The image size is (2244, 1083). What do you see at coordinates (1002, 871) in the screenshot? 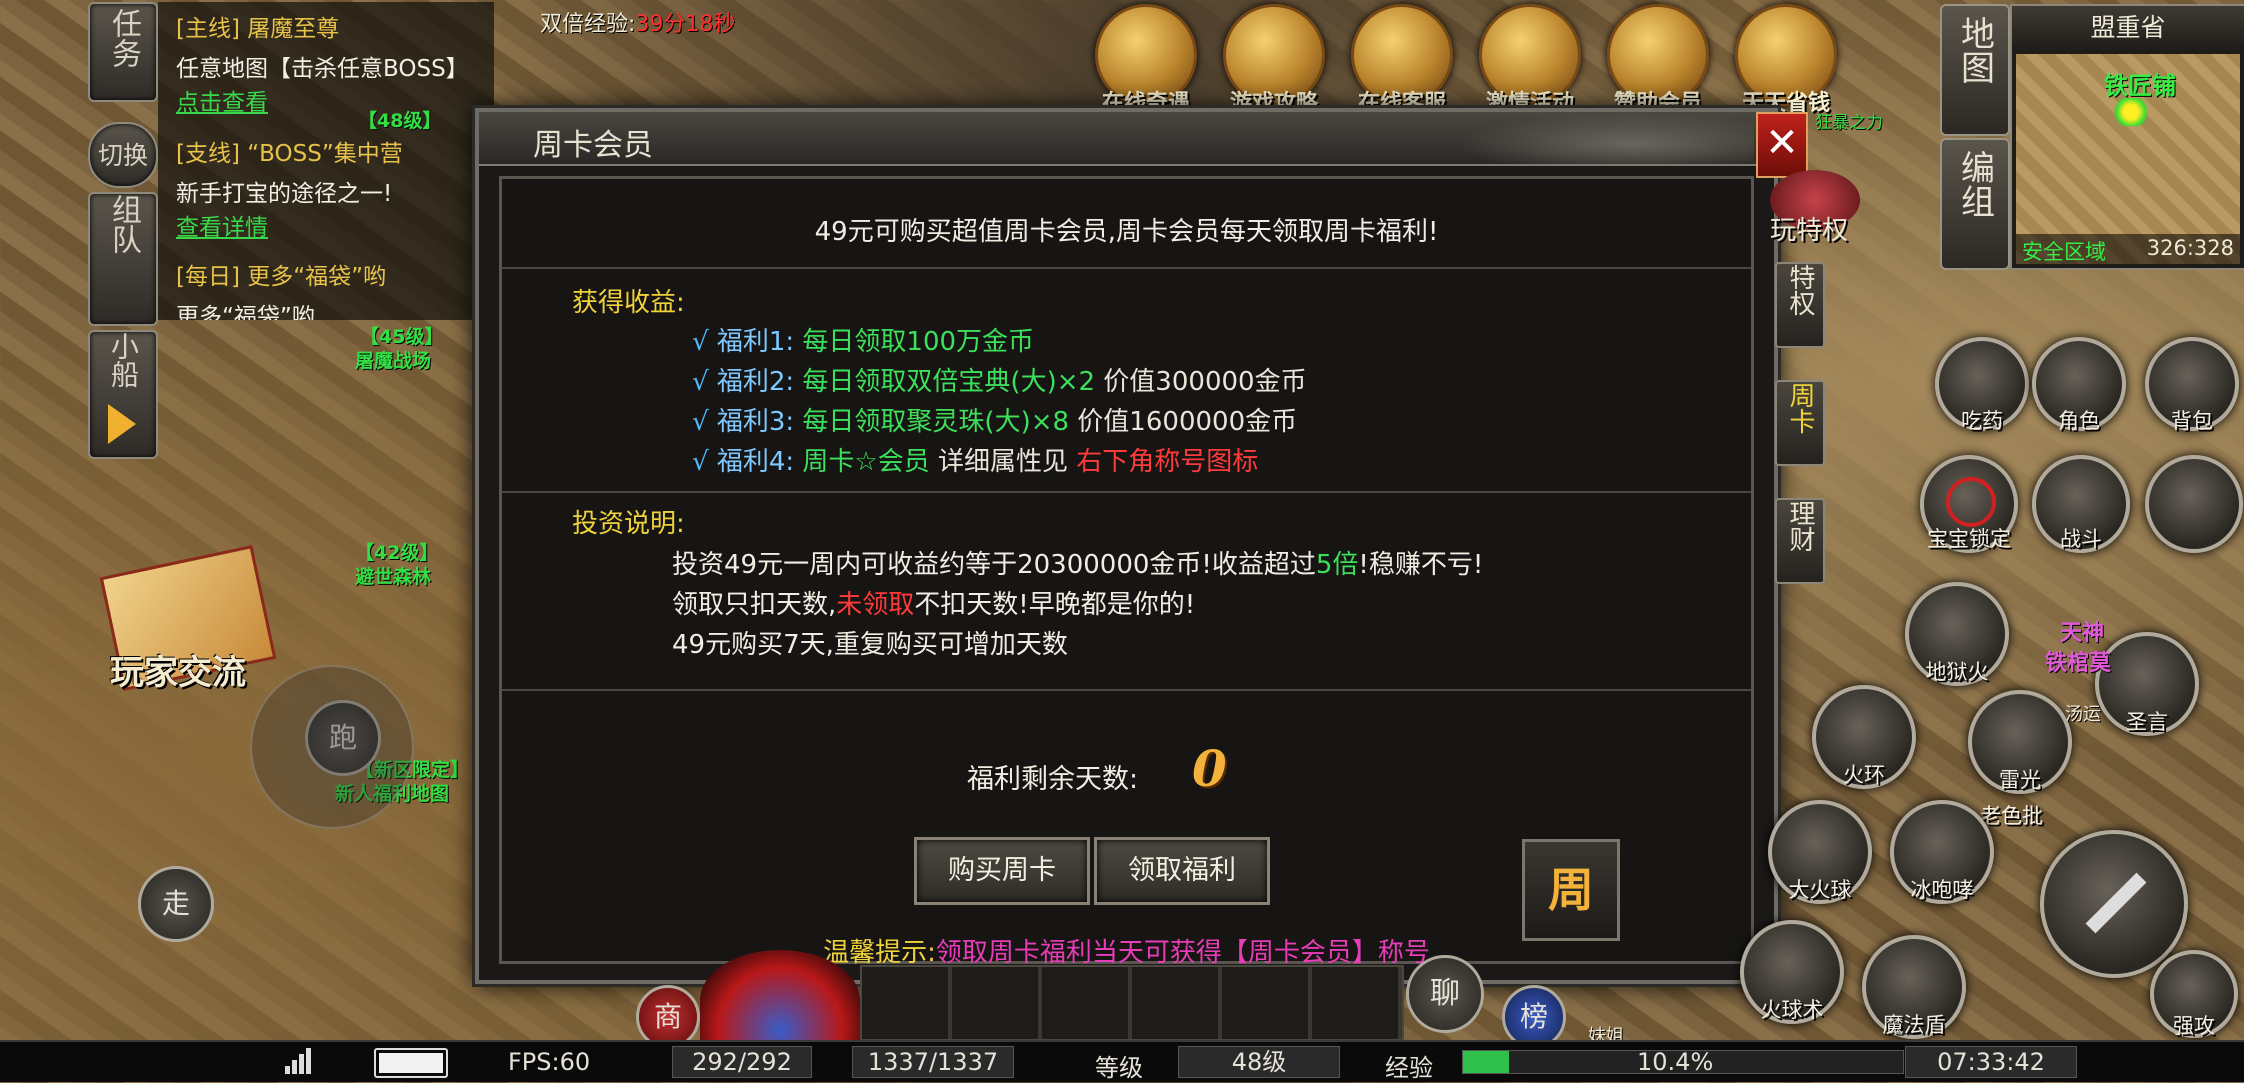
I see `buy-weekly-card-button: 购买周卡` at bounding box center [1002, 871].